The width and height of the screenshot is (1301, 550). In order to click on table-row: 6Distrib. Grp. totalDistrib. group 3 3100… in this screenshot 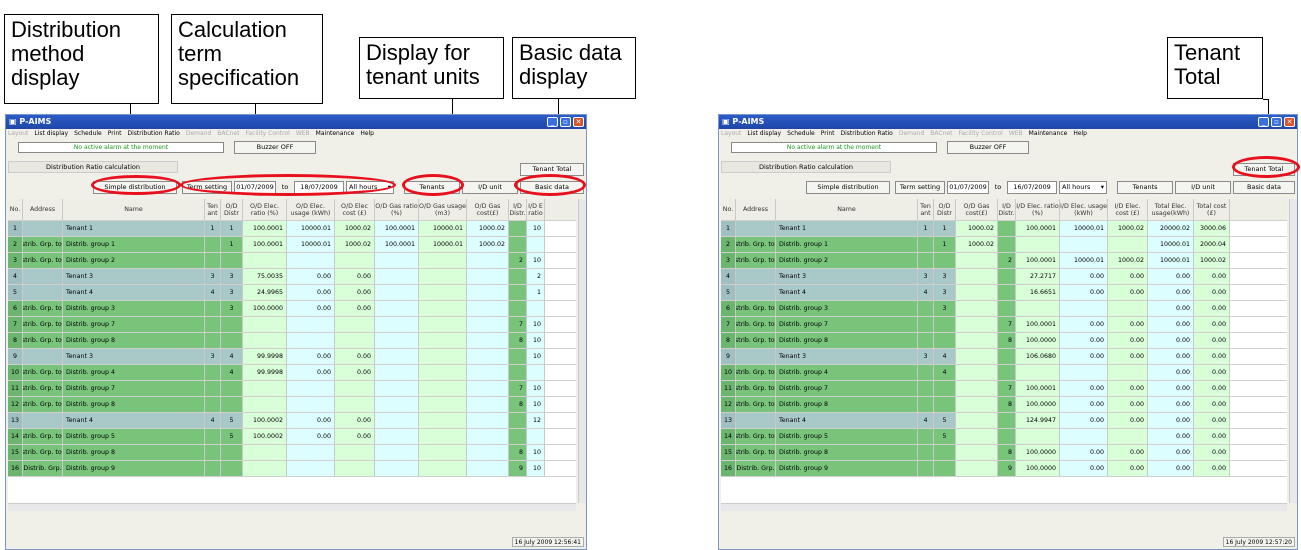, I will do `click(292, 309)`.